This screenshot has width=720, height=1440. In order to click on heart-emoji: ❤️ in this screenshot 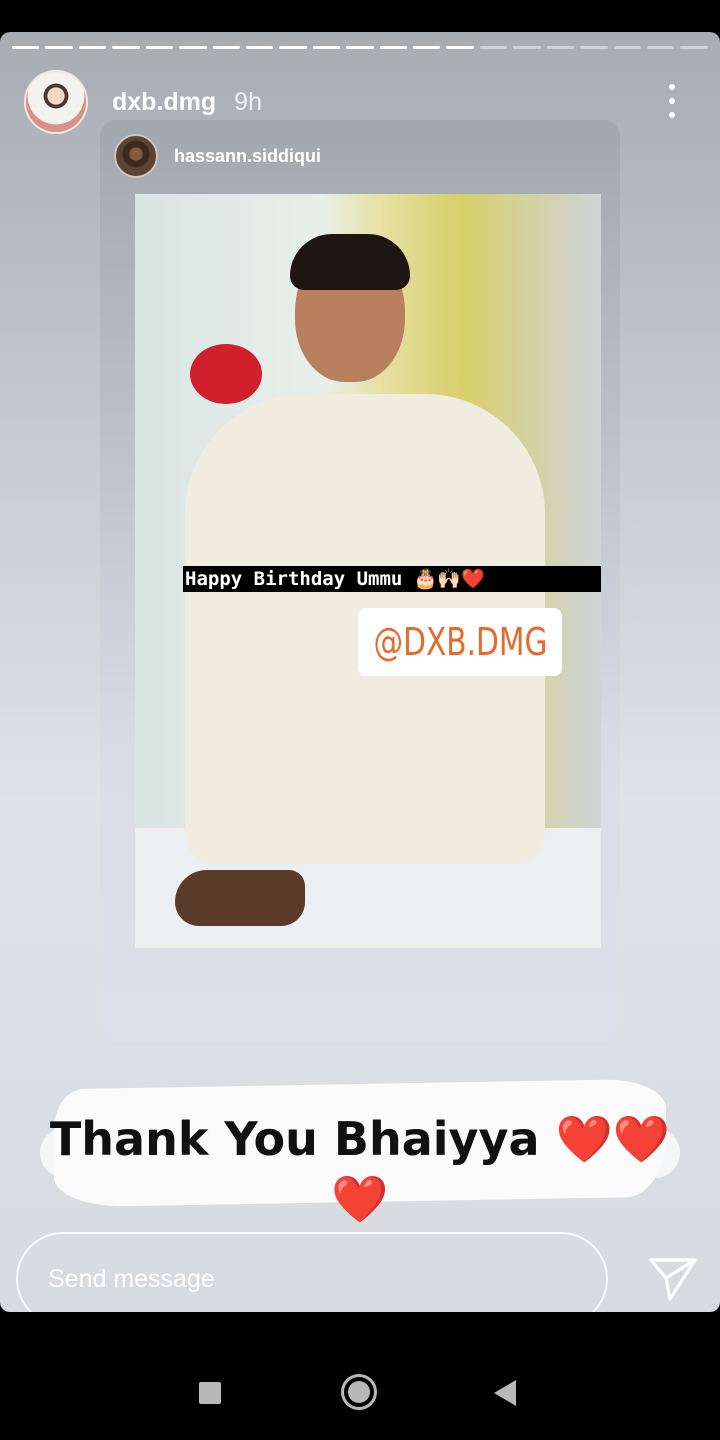, I will do `click(360, 1199)`.